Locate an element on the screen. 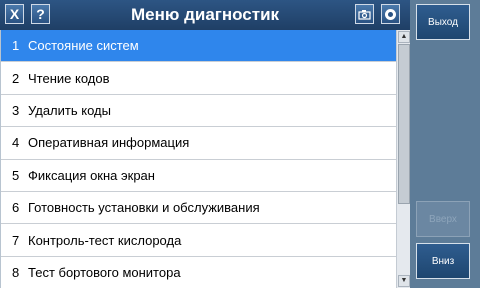  list-item: 2 Чтение кодов is located at coordinates (198, 78).